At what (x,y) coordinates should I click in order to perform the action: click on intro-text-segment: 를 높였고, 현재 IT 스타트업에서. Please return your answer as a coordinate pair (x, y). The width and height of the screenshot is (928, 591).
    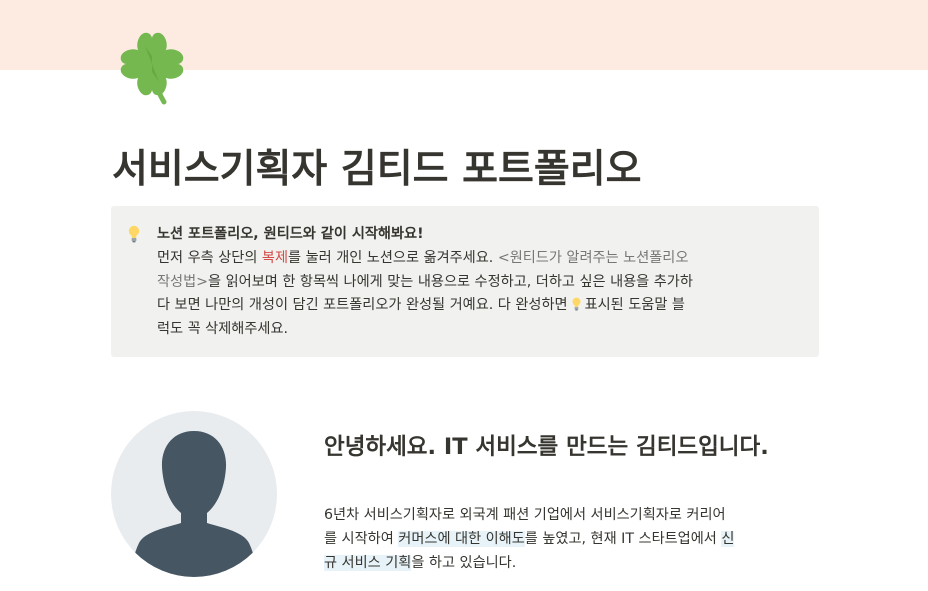
    Looking at the image, I should click on (623, 538).